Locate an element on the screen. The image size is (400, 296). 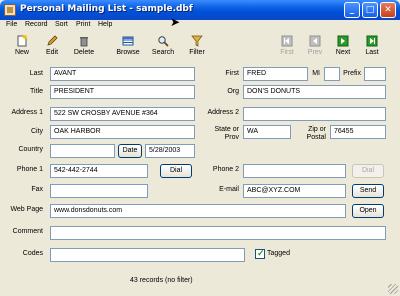
first-record-icon is located at coordinates (287, 41).